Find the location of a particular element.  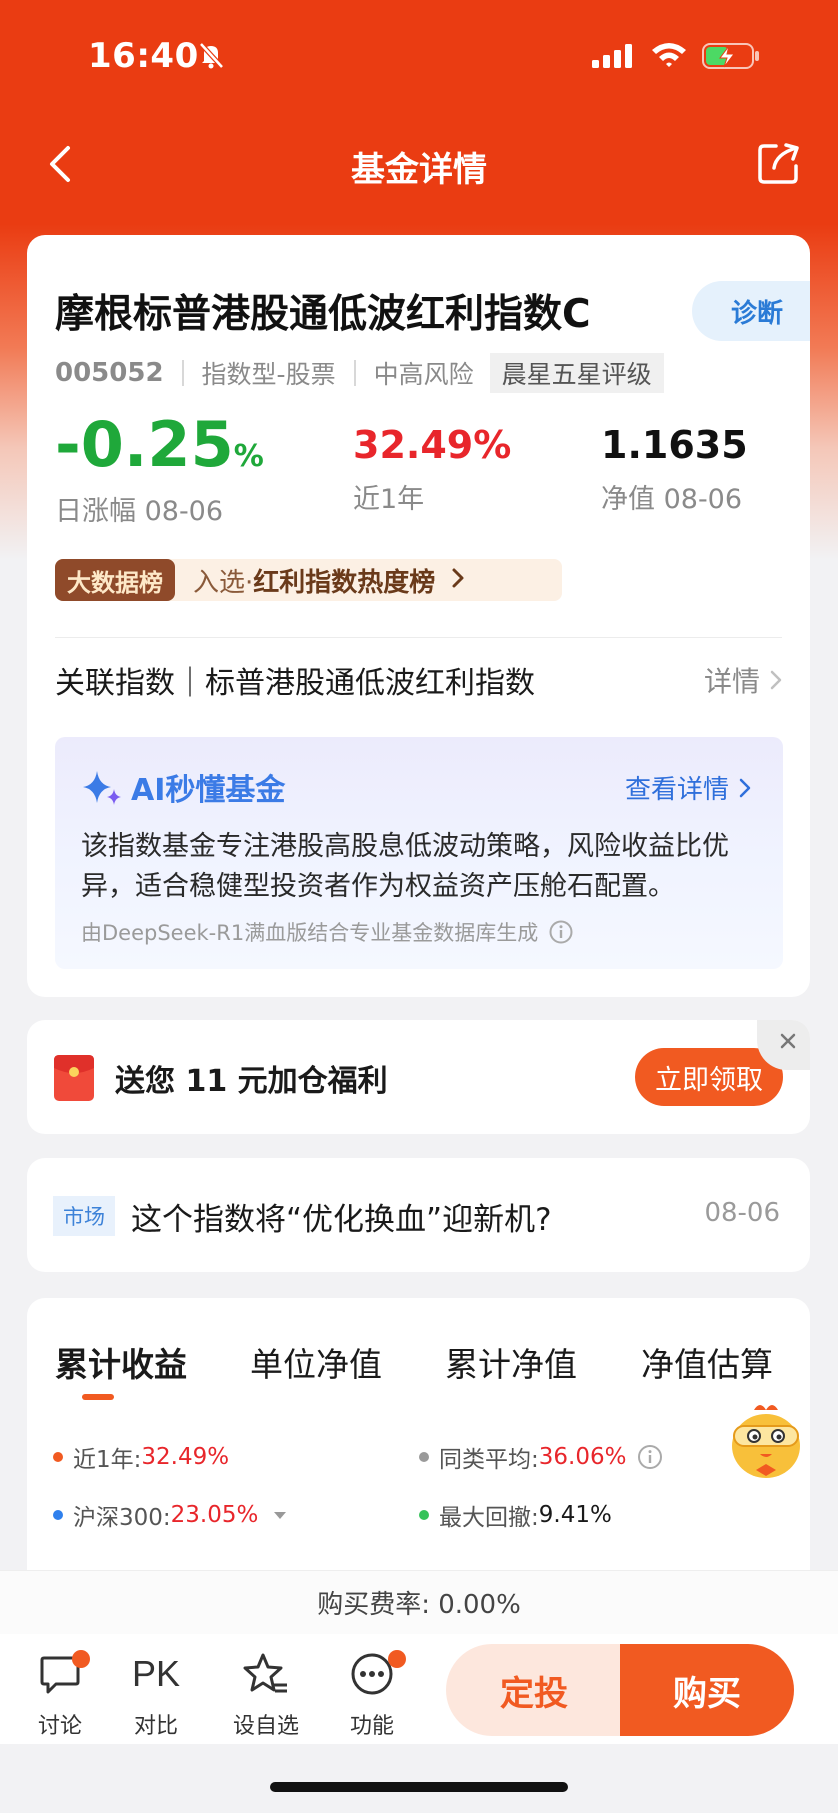

ai-source-text: 由DeepSeek-R1满血版结合专业基金数据库生成 is located at coordinates (310, 933).